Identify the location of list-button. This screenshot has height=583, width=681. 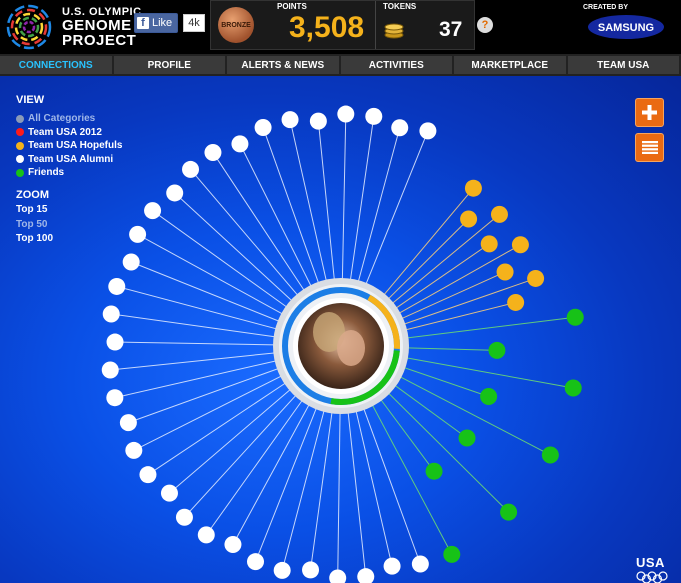
(649, 147).